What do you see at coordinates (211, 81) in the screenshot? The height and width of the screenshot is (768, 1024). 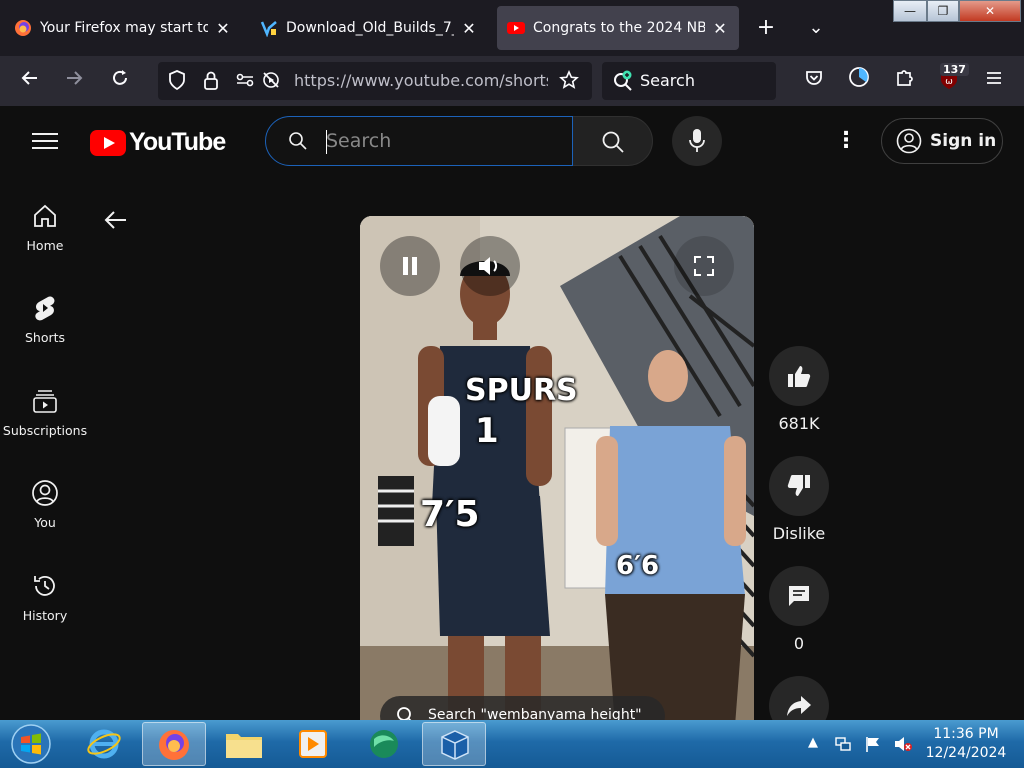 I see `lock-icon` at bounding box center [211, 81].